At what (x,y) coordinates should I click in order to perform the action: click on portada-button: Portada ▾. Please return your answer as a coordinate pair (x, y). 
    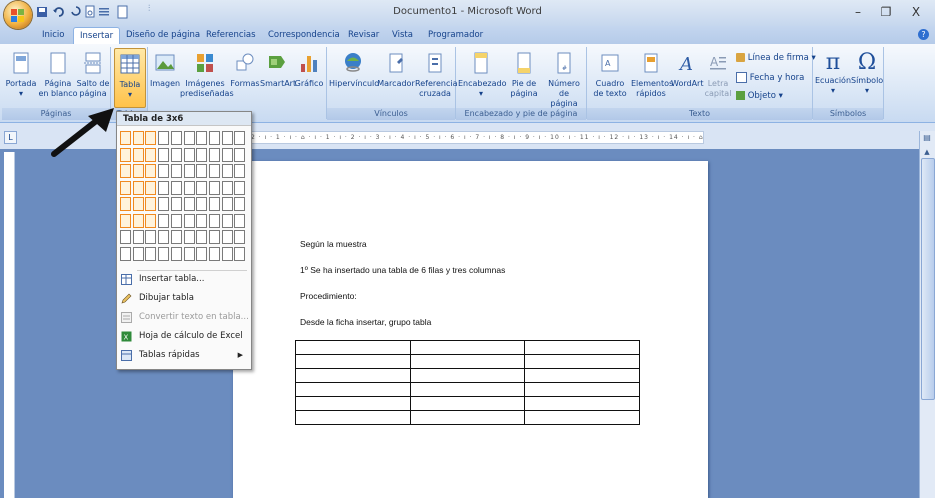
    Looking at the image, I should click on (21, 75).